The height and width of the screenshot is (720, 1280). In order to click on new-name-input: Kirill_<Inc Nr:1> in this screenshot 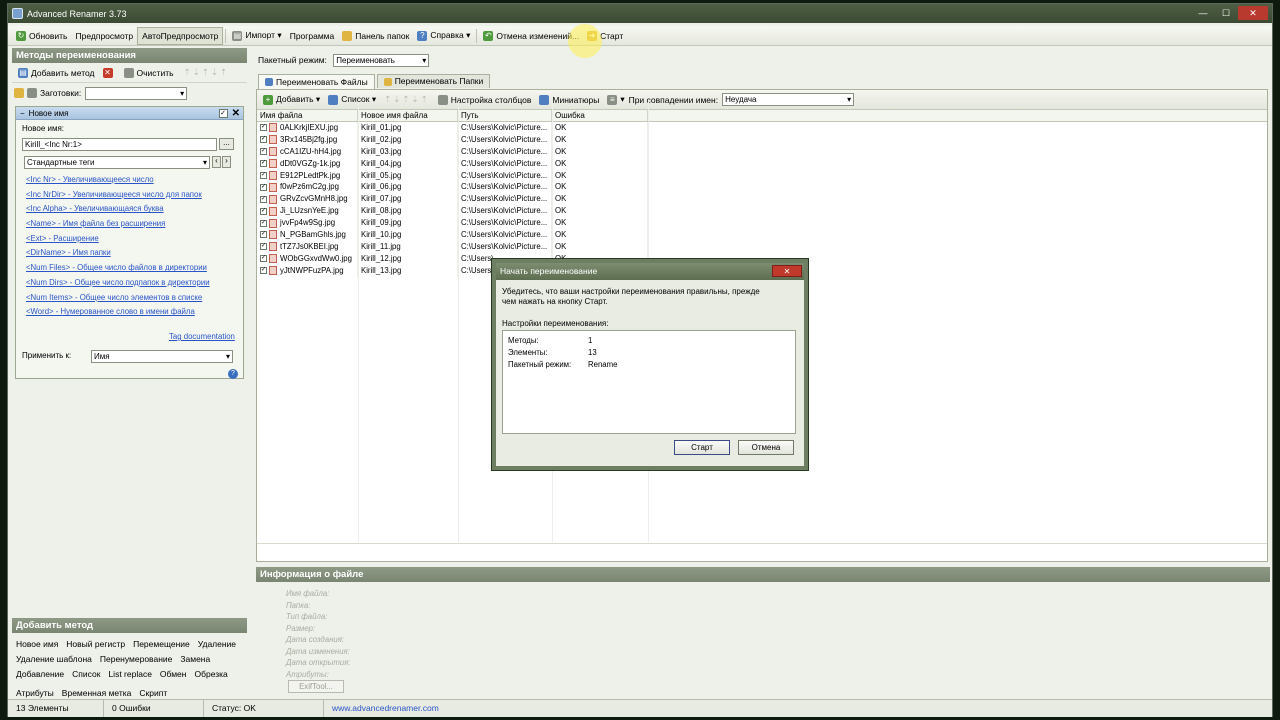, I will do `click(119, 144)`.